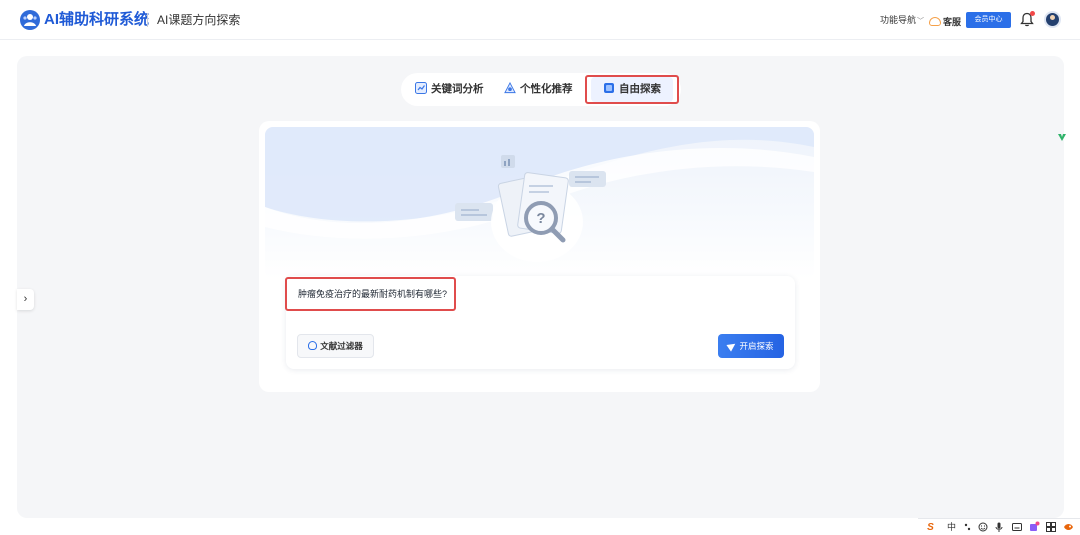 The width and height of the screenshot is (1080, 535). Describe the element at coordinates (96, 20) in the screenshot. I see `app-title: AI辅助科研系统` at that location.